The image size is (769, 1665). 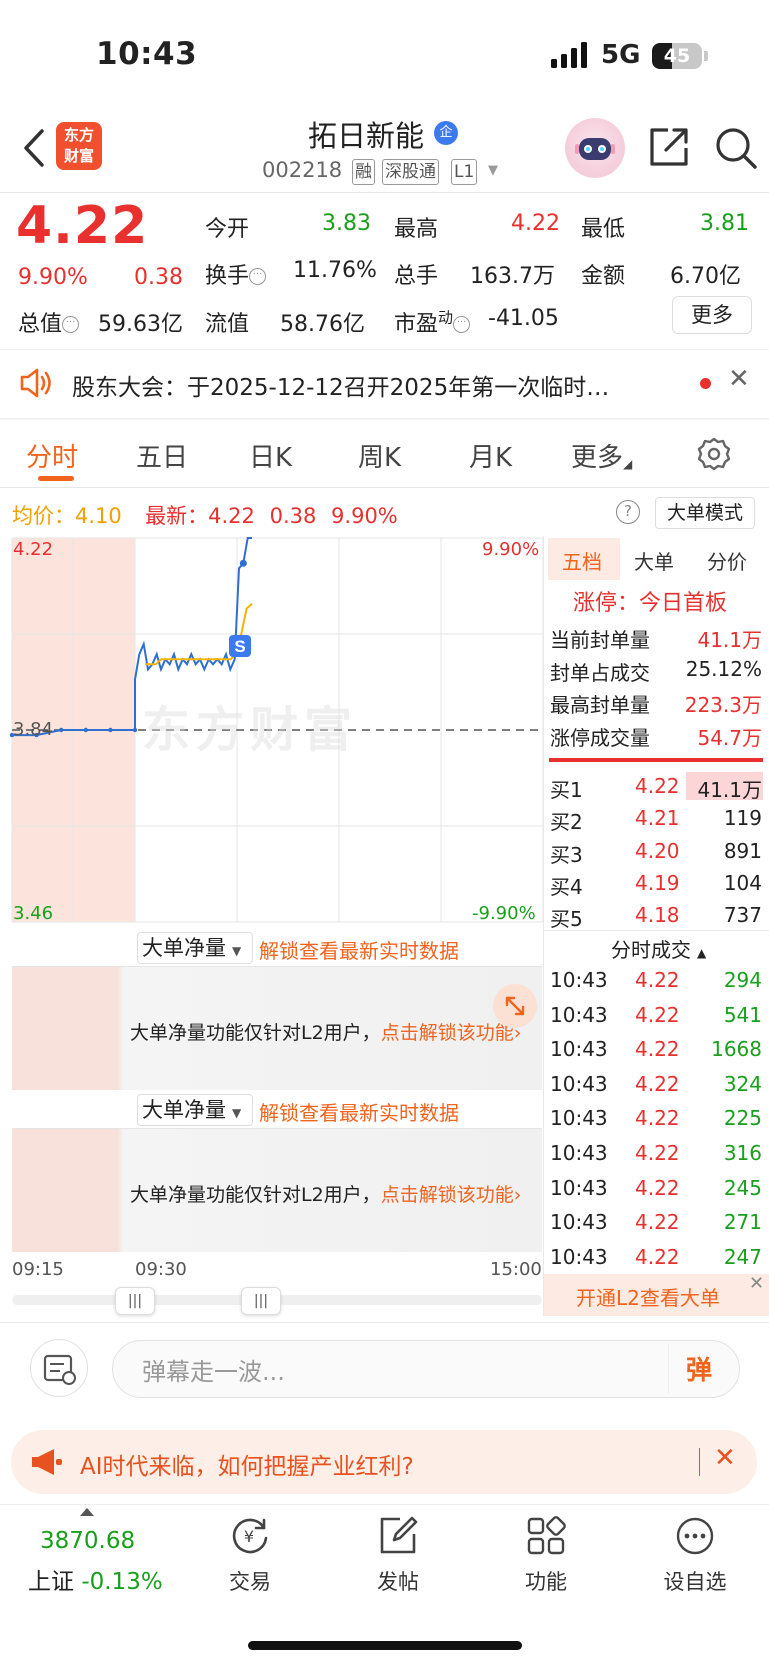 What do you see at coordinates (727, 560) in the screenshot?
I see `tab-price-distribution: 分价` at bounding box center [727, 560].